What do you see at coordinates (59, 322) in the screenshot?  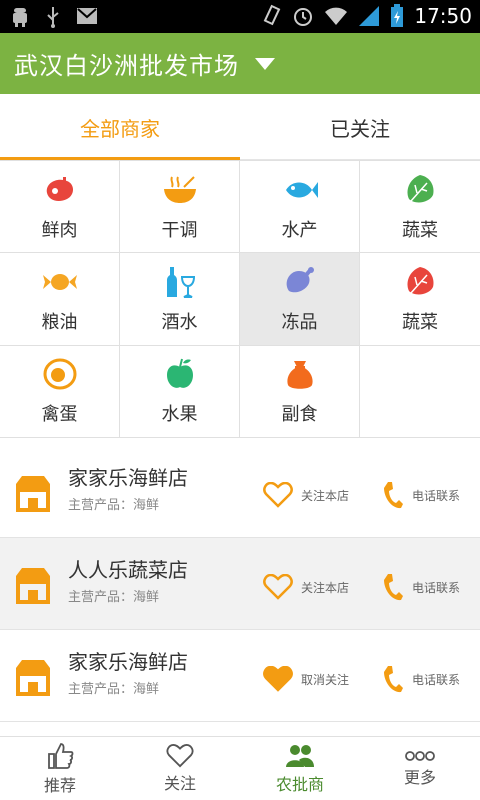 I see `category-label: 粮油` at bounding box center [59, 322].